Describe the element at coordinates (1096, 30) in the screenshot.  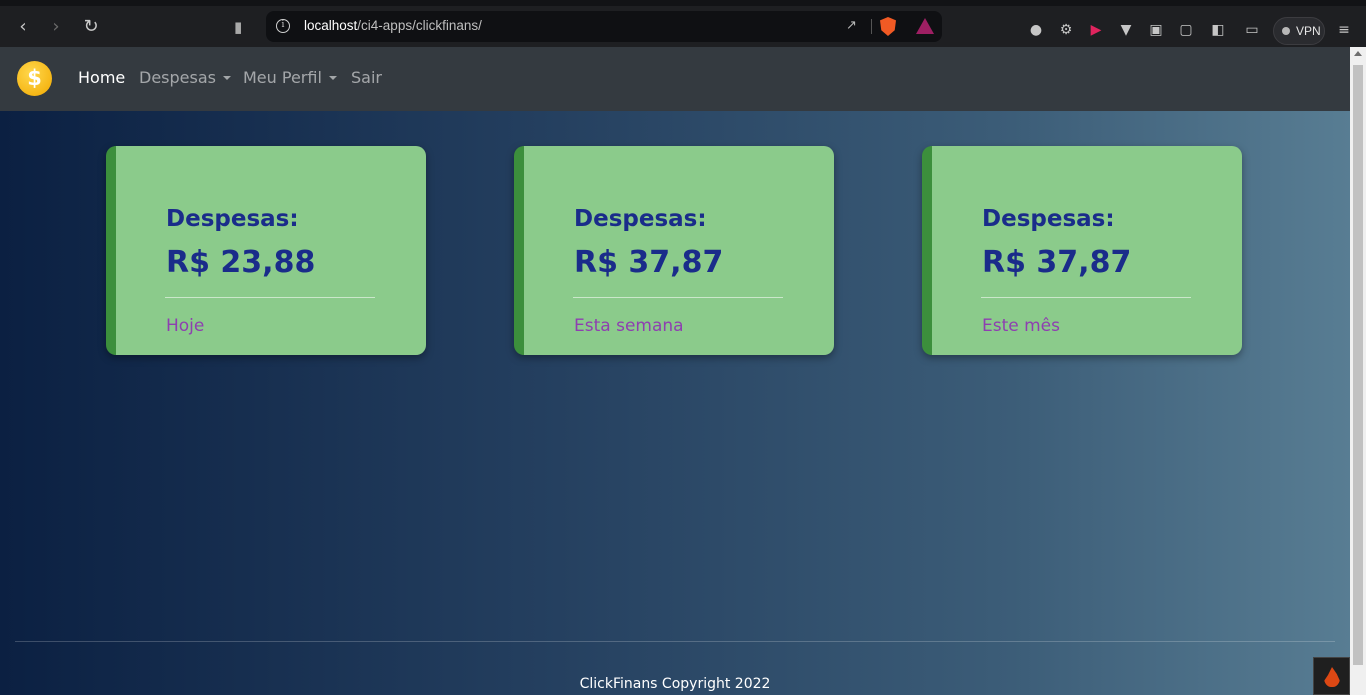
I see `media-icon: ▶` at that location.